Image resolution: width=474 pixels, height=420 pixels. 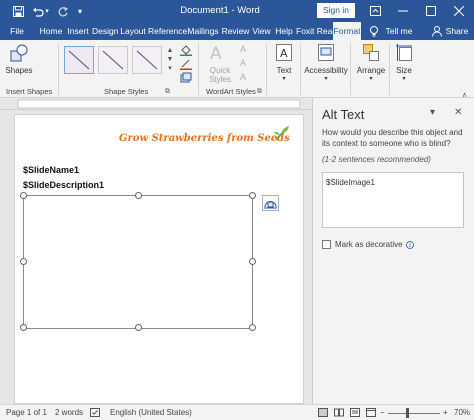 What do you see at coordinates (371, 64) in the screenshot?
I see `arrange-button: Arrange ▾` at bounding box center [371, 64].